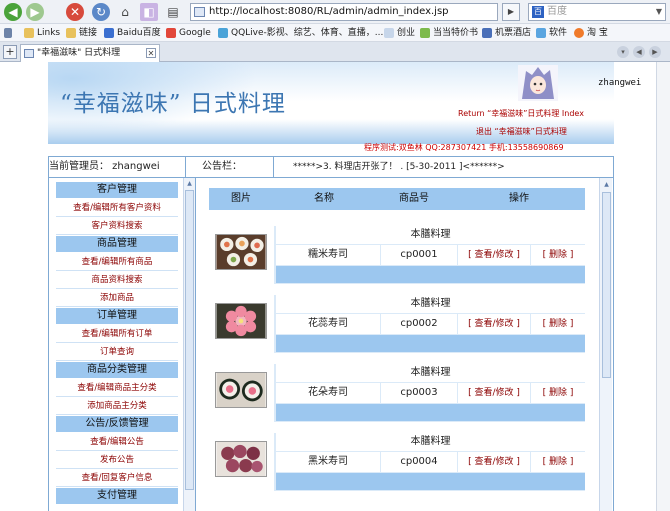 This screenshot has height=511, width=670. Describe the element at coordinates (419, 255) in the screenshot. I see `product-code: cp0001` at that location.